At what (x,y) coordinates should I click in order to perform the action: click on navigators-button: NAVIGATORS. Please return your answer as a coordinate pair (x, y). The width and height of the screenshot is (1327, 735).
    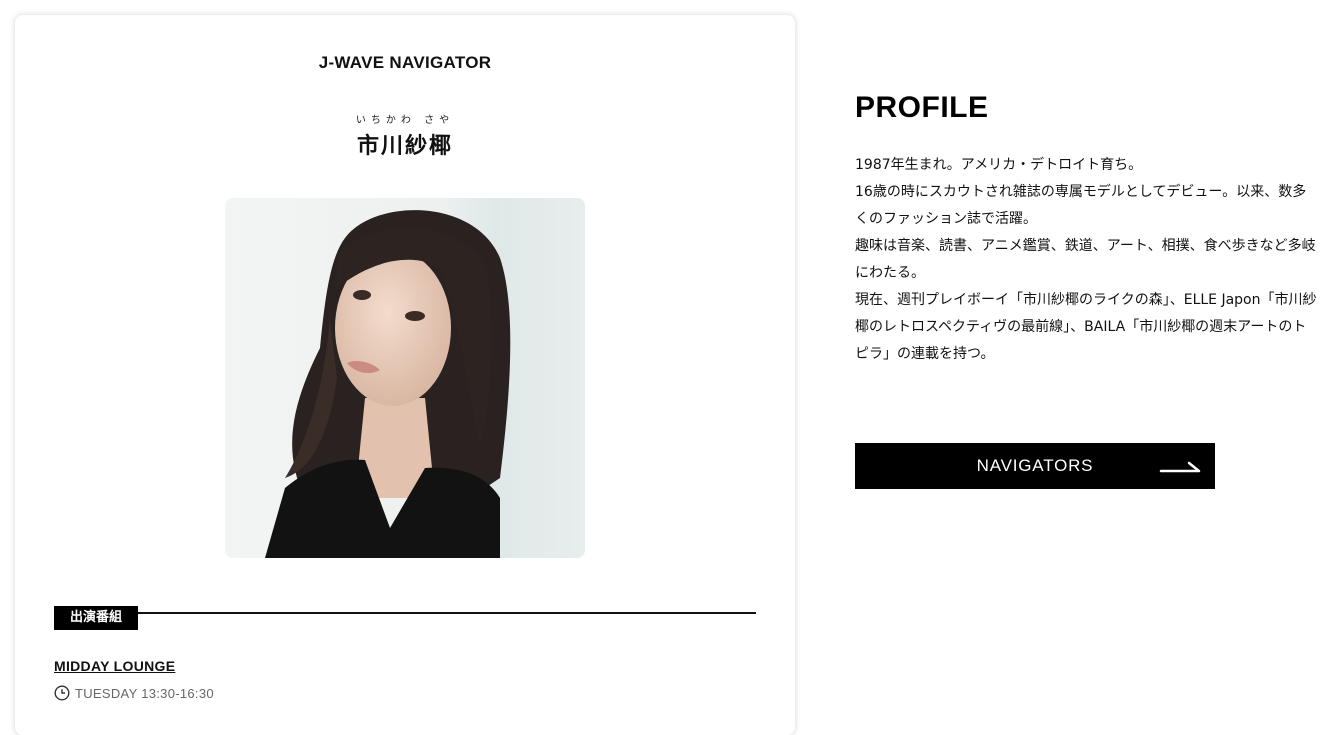
    Looking at the image, I should click on (1035, 466).